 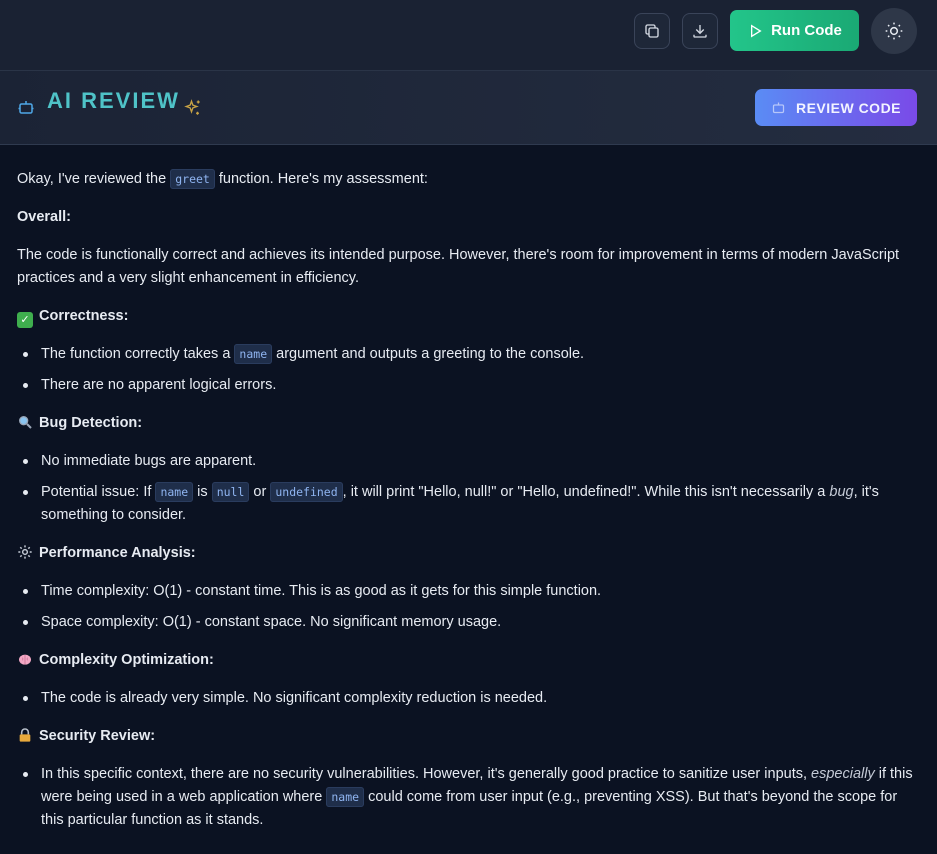 I want to click on run-code-button: Run Code, so click(x=794, y=30).